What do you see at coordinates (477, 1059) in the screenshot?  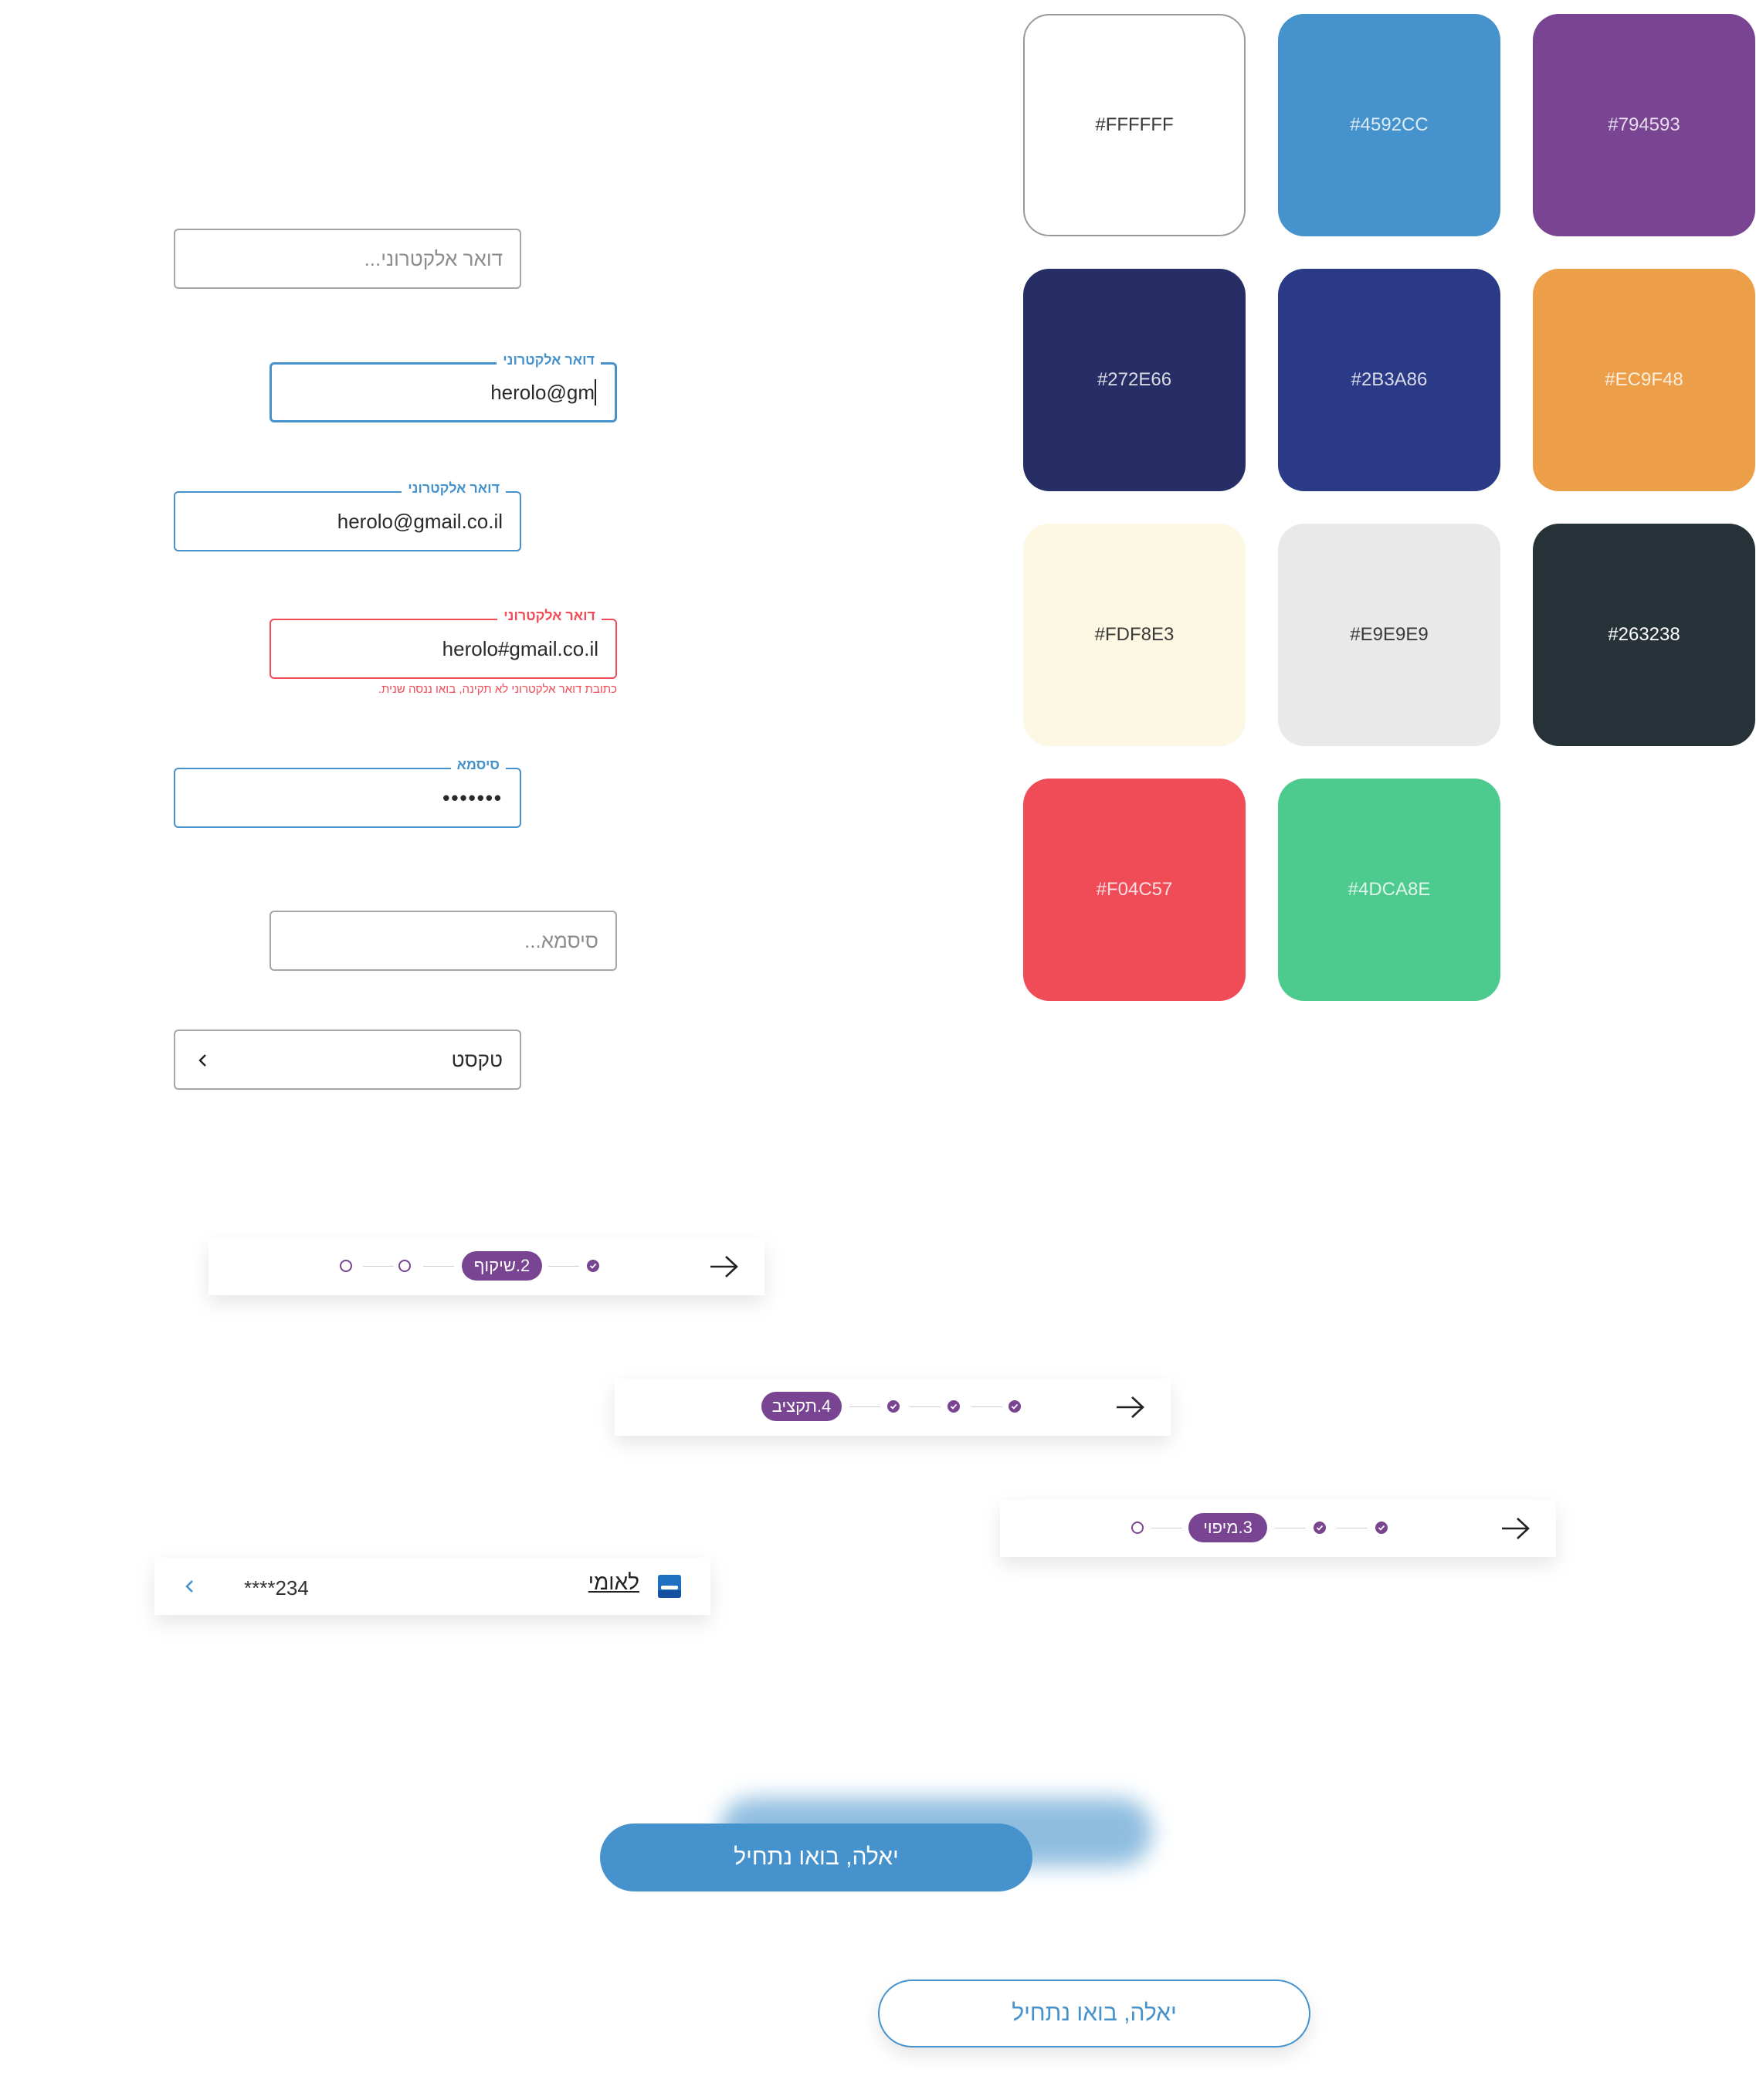 I see `select-value: טקסט` at bounding box center [477, 1059].